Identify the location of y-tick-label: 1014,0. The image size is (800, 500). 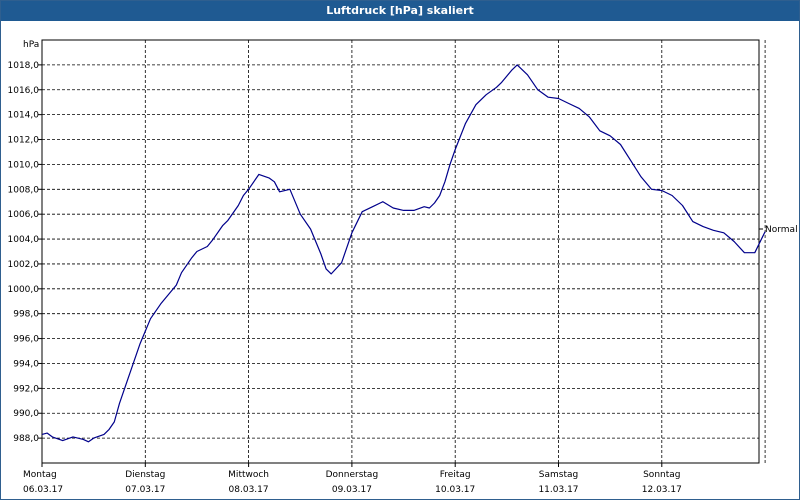
(24, 116).